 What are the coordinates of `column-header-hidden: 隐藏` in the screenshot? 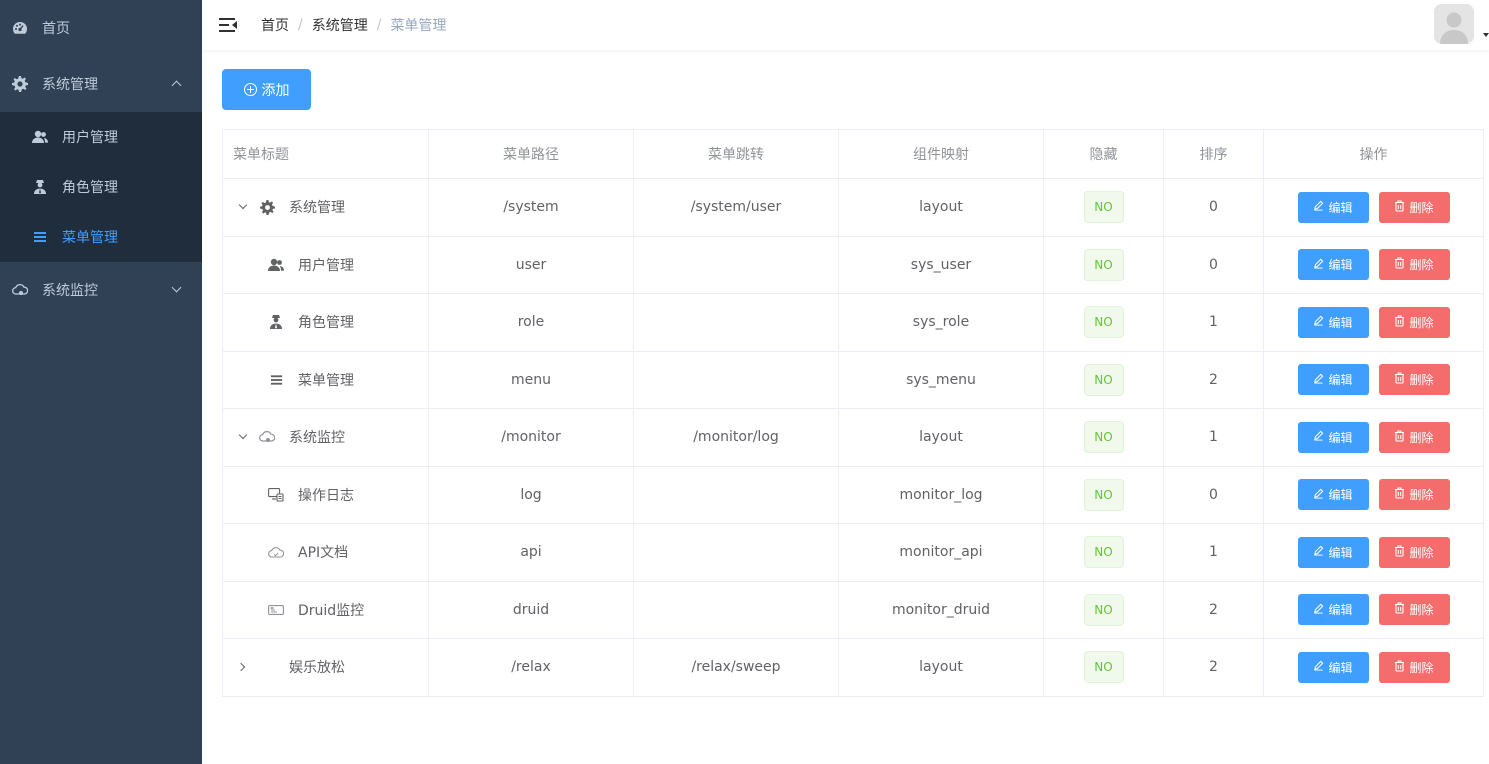 It's located at (1103, 154).